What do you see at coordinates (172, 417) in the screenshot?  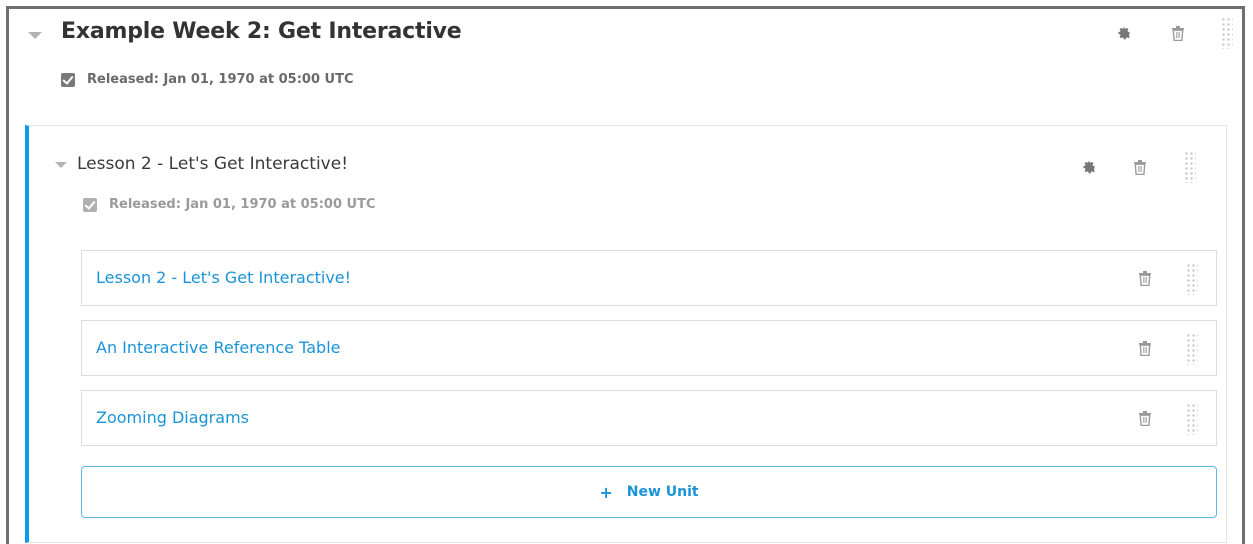 I see `unit-link: Zooming Diagrams` at bounding box center [172, 417].